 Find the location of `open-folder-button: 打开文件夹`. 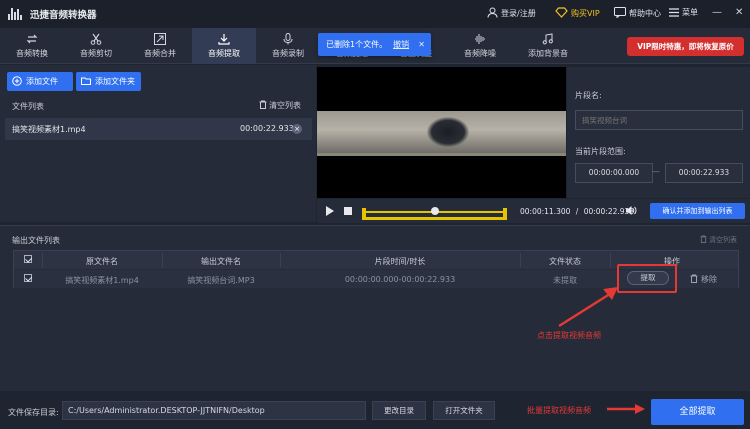

open-folder-button: 打开文件夹 is located at coordinates (464, 410).